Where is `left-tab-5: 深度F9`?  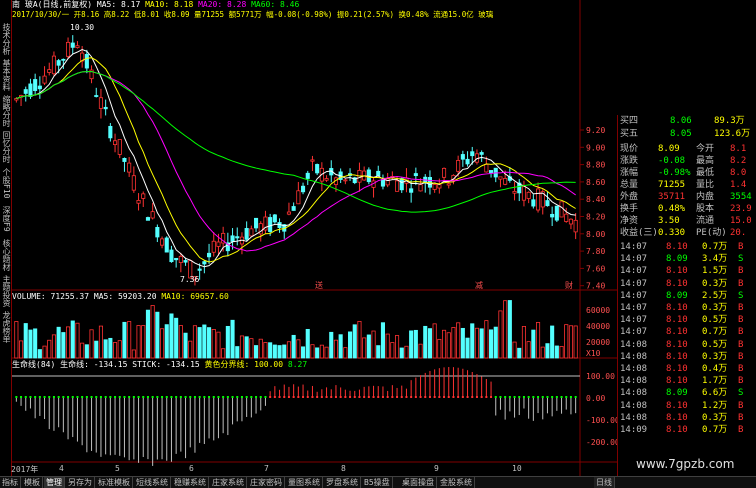 left-tab-5: 深度F9 is located at coordinates (5, 219).